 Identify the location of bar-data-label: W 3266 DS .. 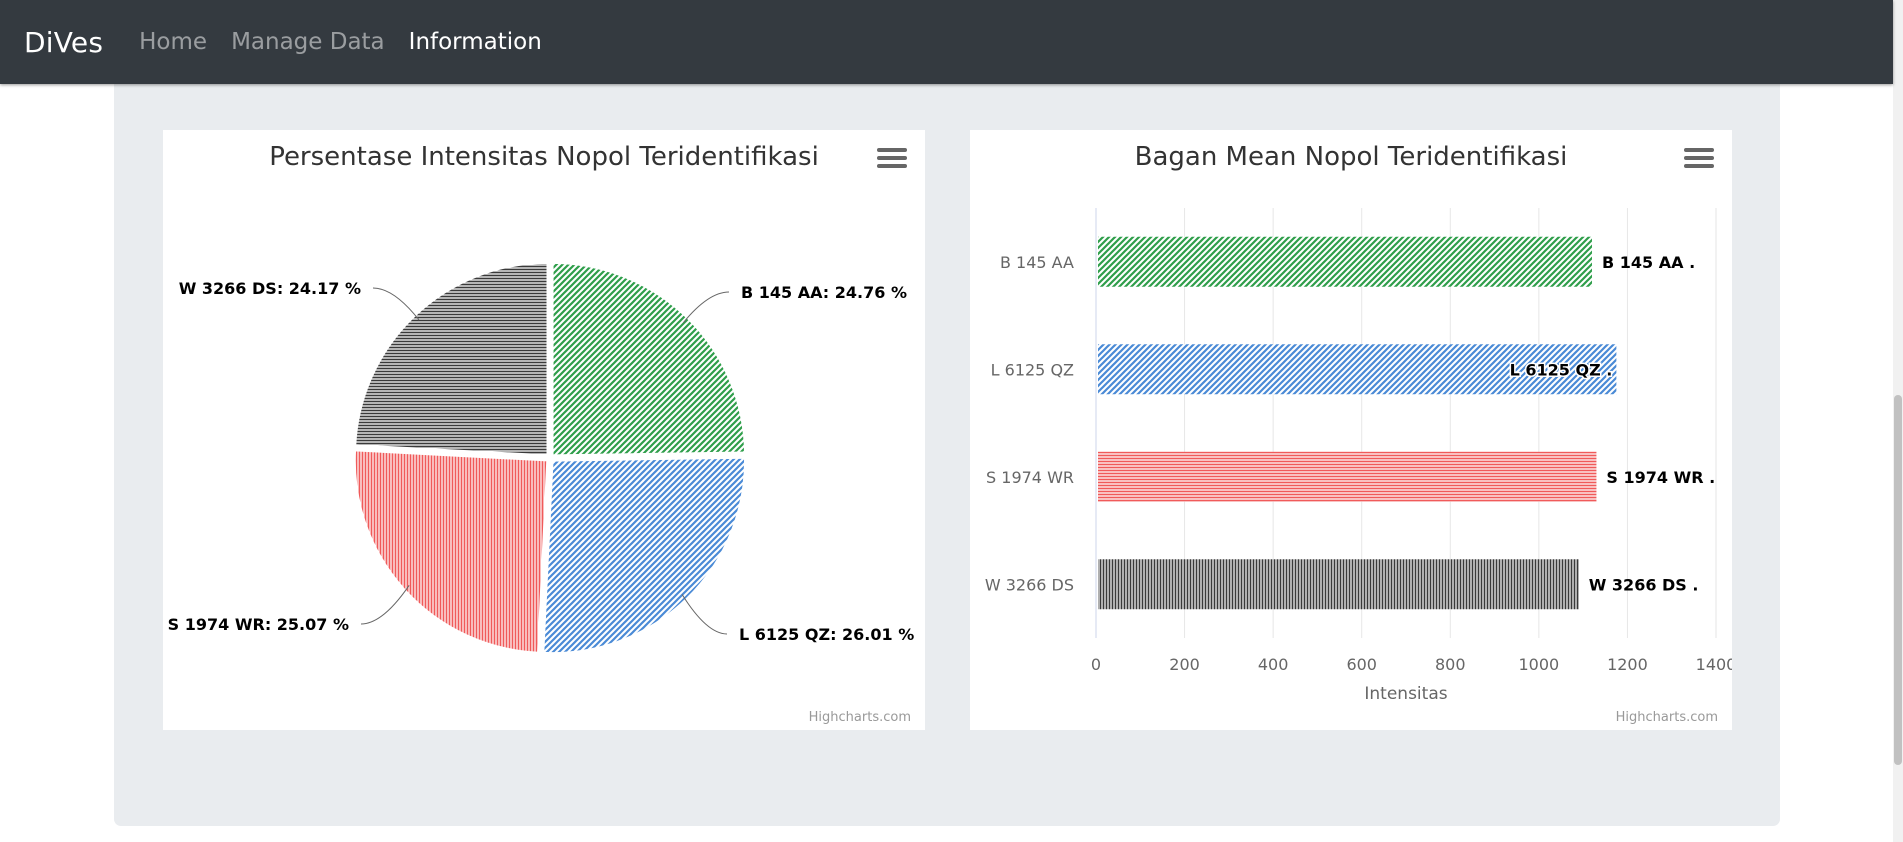
(1644, 584).